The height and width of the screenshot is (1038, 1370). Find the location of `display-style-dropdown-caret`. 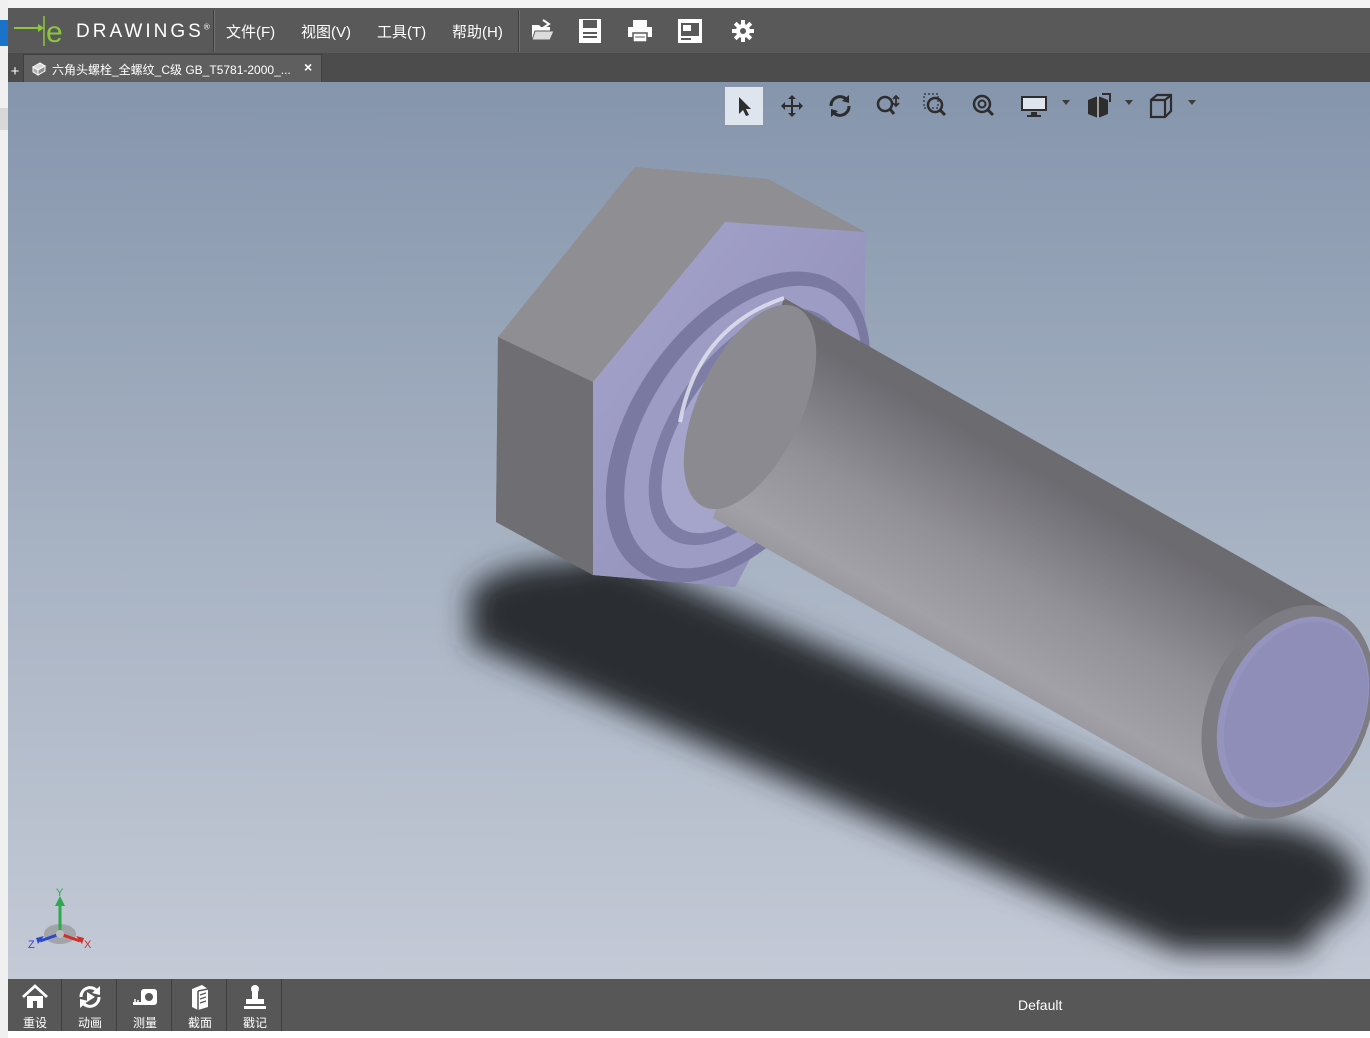

display-style-dropdown-caret is located at coordinates (1066, 102).